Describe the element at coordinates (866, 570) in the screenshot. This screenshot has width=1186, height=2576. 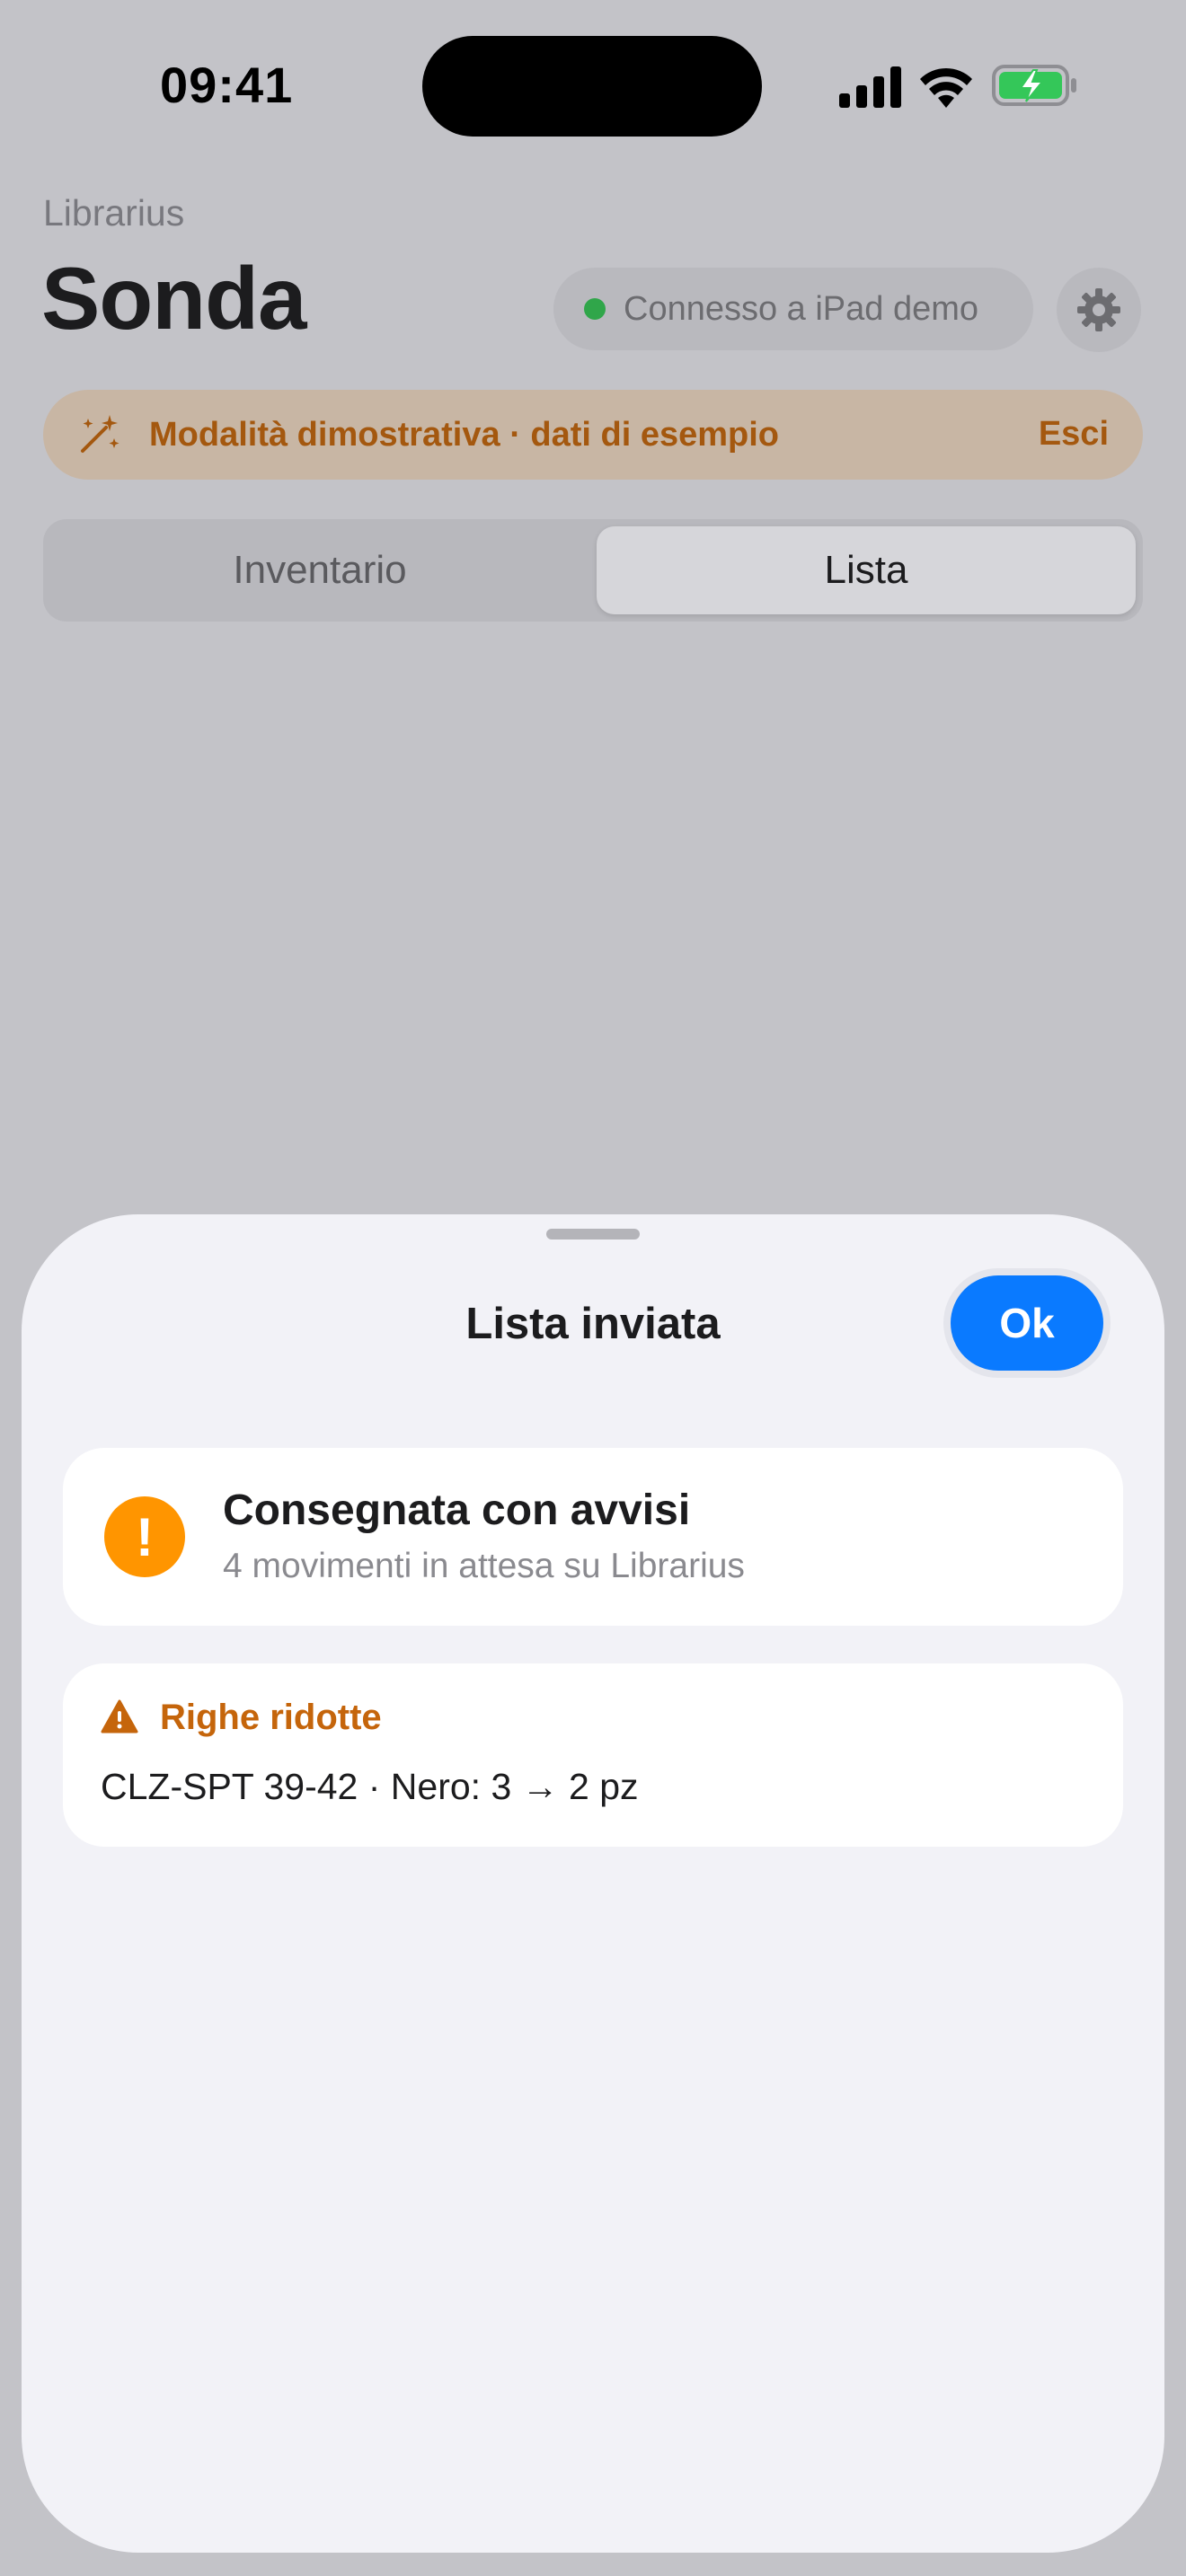
I see `tab-lista: Lista` at that location.